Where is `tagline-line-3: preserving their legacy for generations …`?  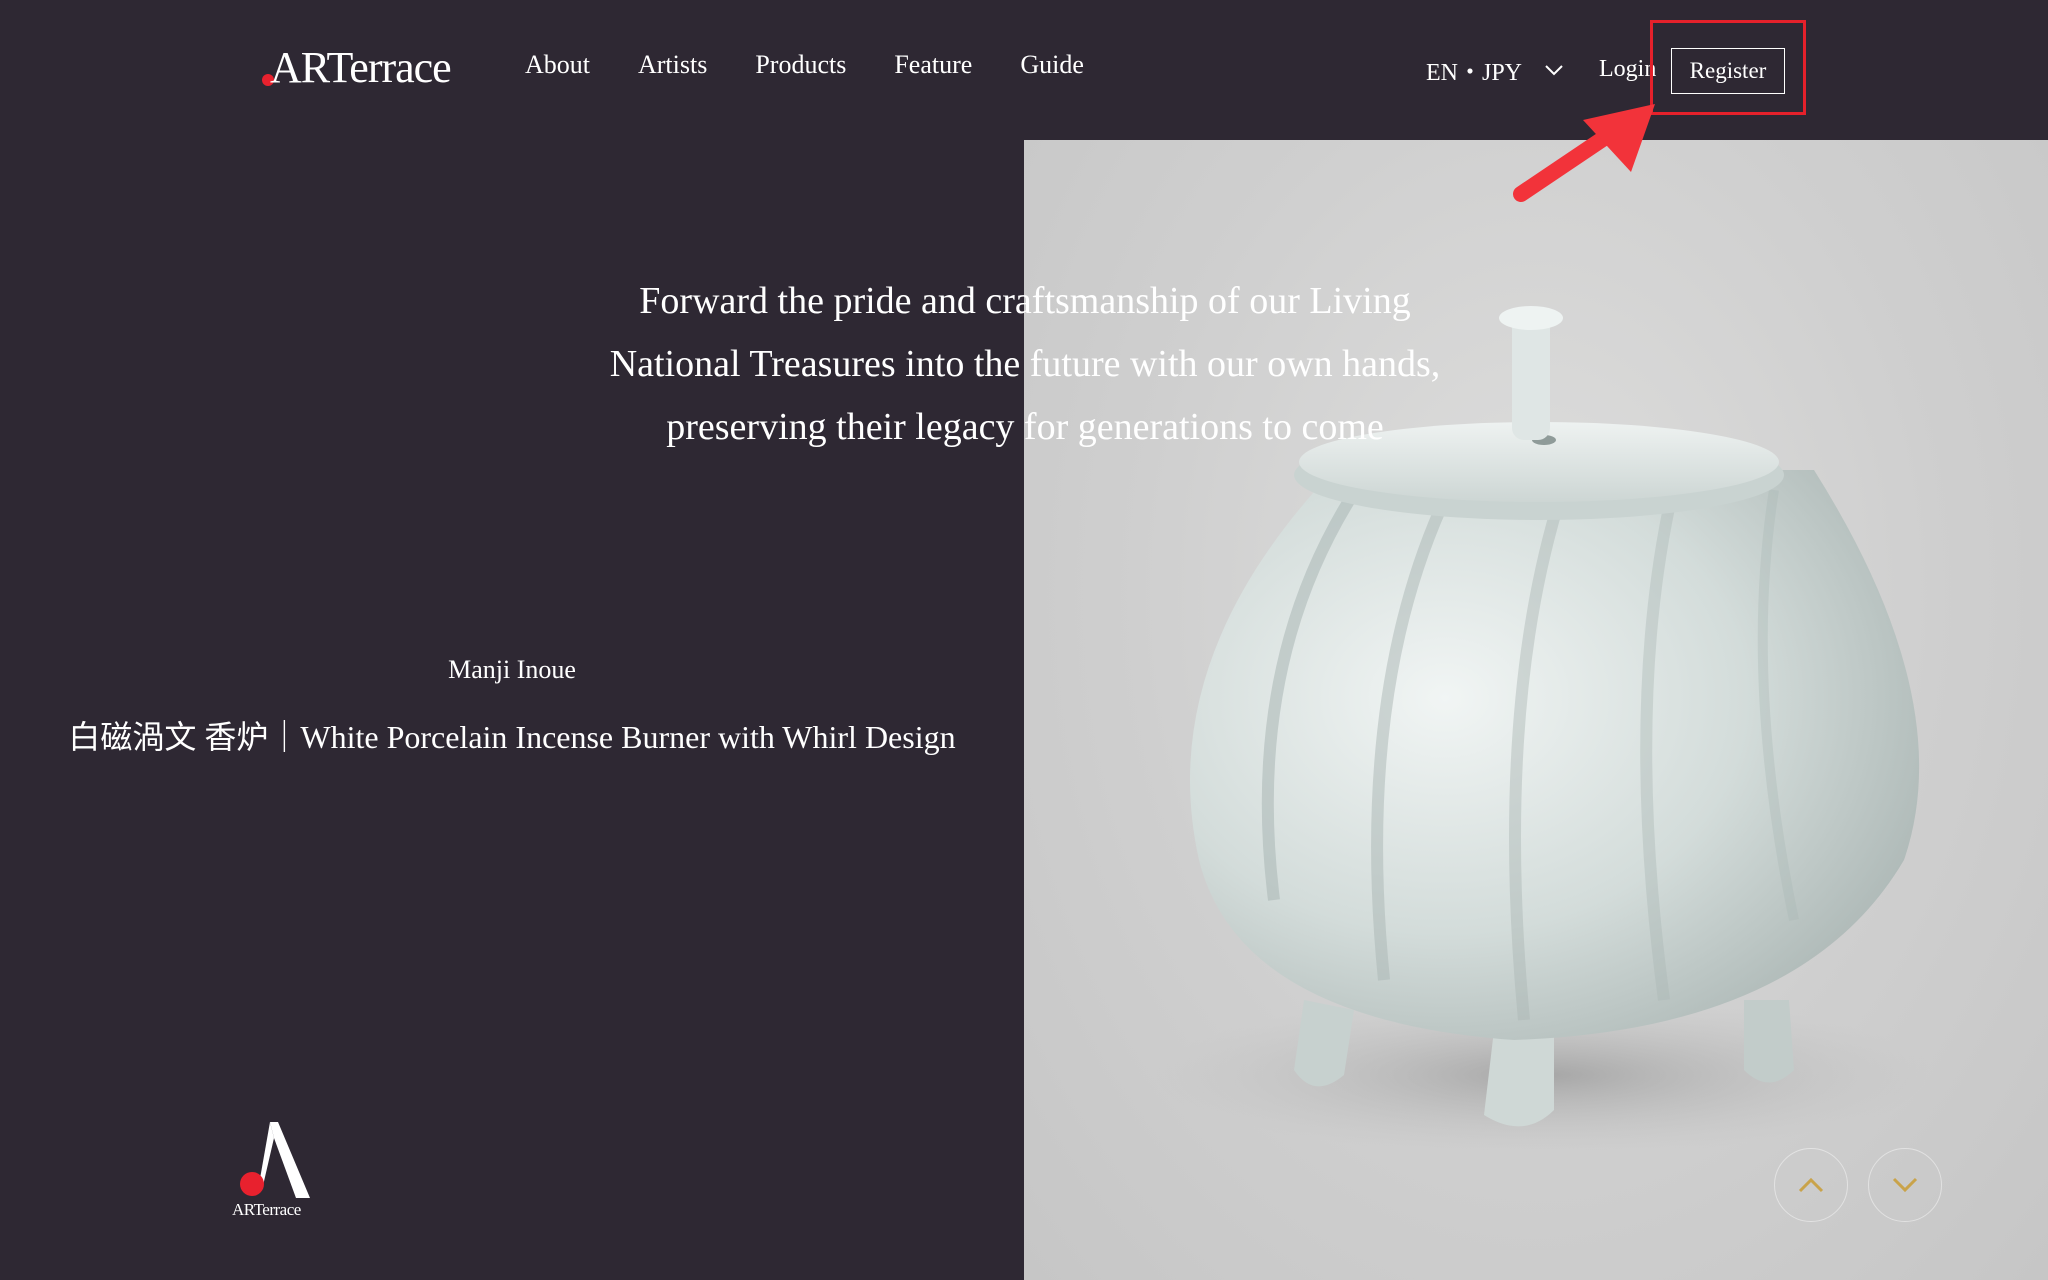 tagline-line-3: preserving their legacy for generations … is located at coordinates (1025, 427).